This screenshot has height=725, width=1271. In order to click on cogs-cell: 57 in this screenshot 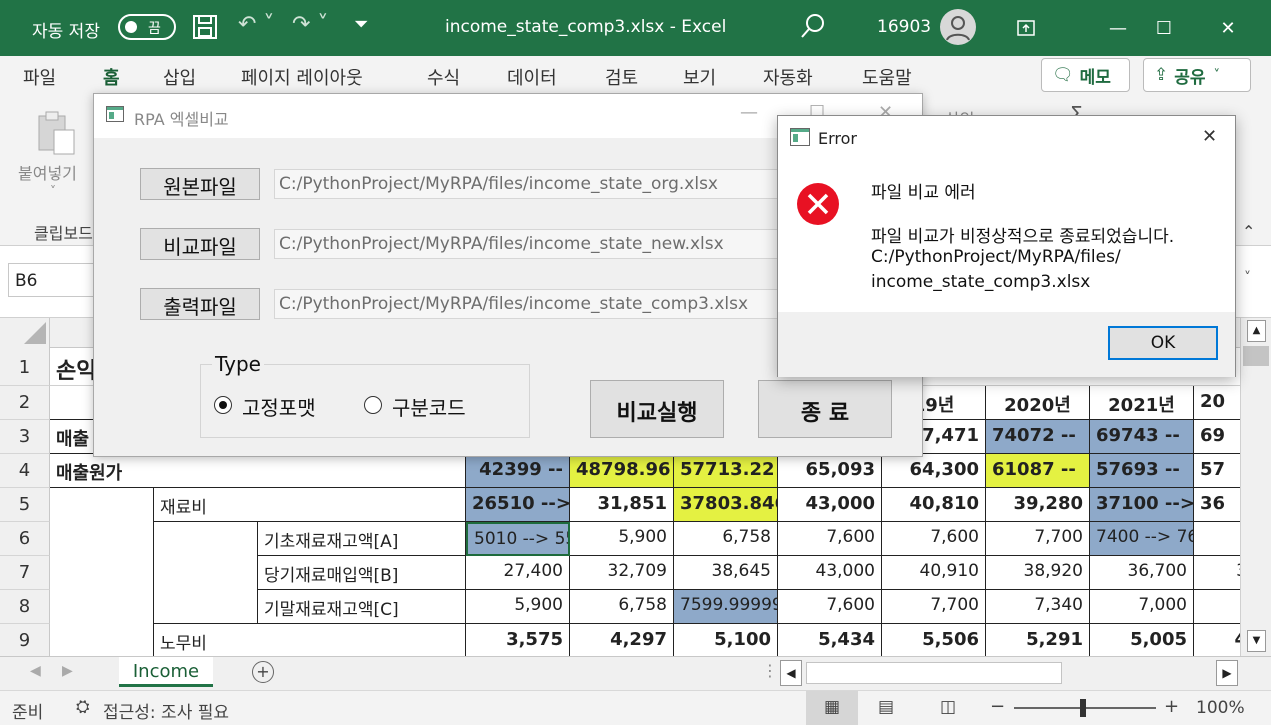, I will do `click(1217, 471)`.